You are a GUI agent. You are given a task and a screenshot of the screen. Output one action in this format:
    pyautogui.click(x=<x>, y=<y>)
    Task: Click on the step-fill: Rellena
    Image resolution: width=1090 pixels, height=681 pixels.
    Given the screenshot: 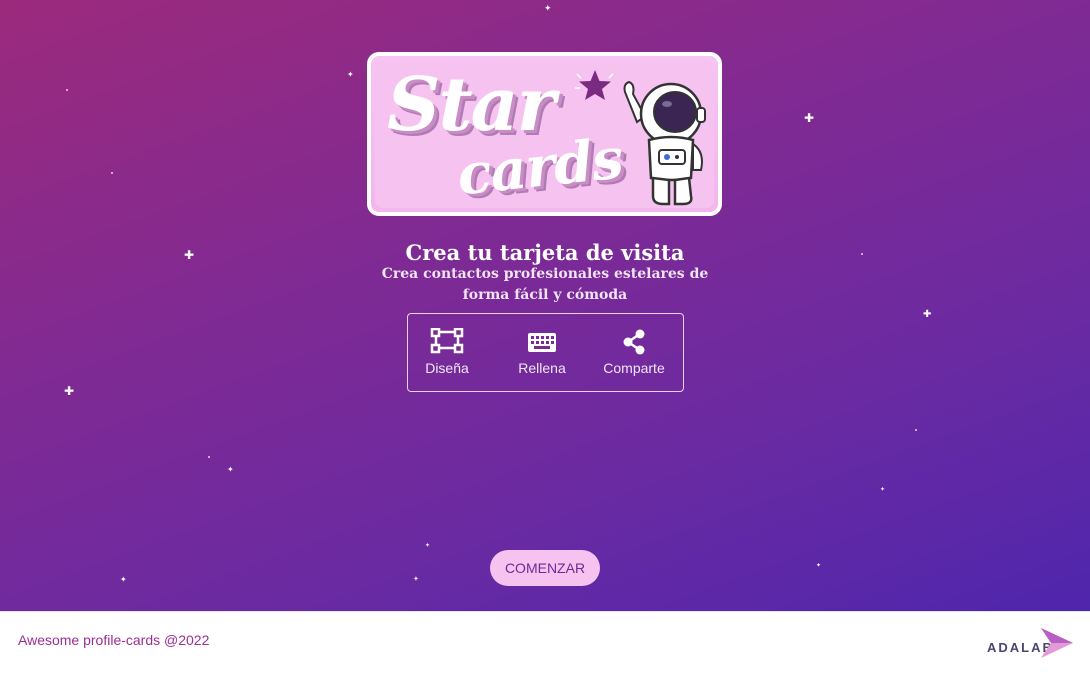 What is the action you would take?
    pyautogui.click(x=542, y=352)
    